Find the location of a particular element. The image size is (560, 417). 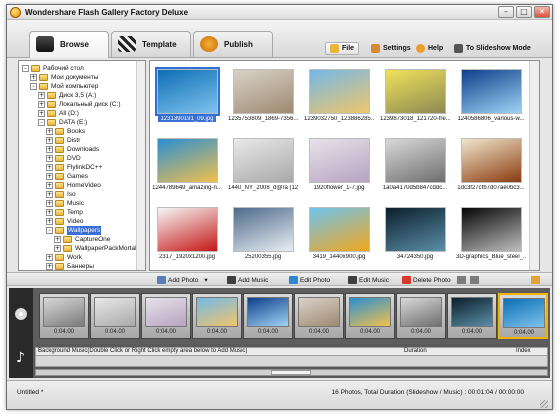

tree-item: + WallpaperPackMortal is located at coordinates (95, 248).